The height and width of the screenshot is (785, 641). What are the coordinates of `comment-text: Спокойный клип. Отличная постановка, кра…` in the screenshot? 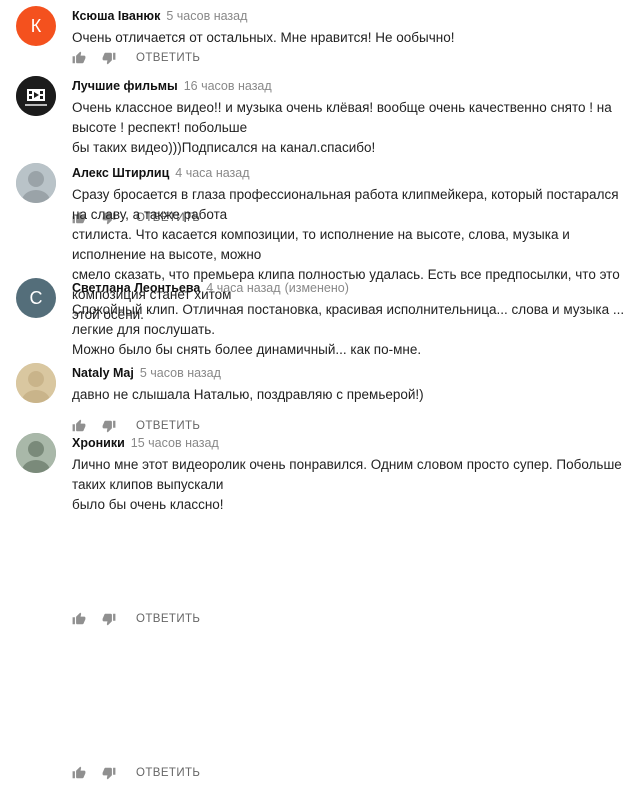 It's located at (348, 329).